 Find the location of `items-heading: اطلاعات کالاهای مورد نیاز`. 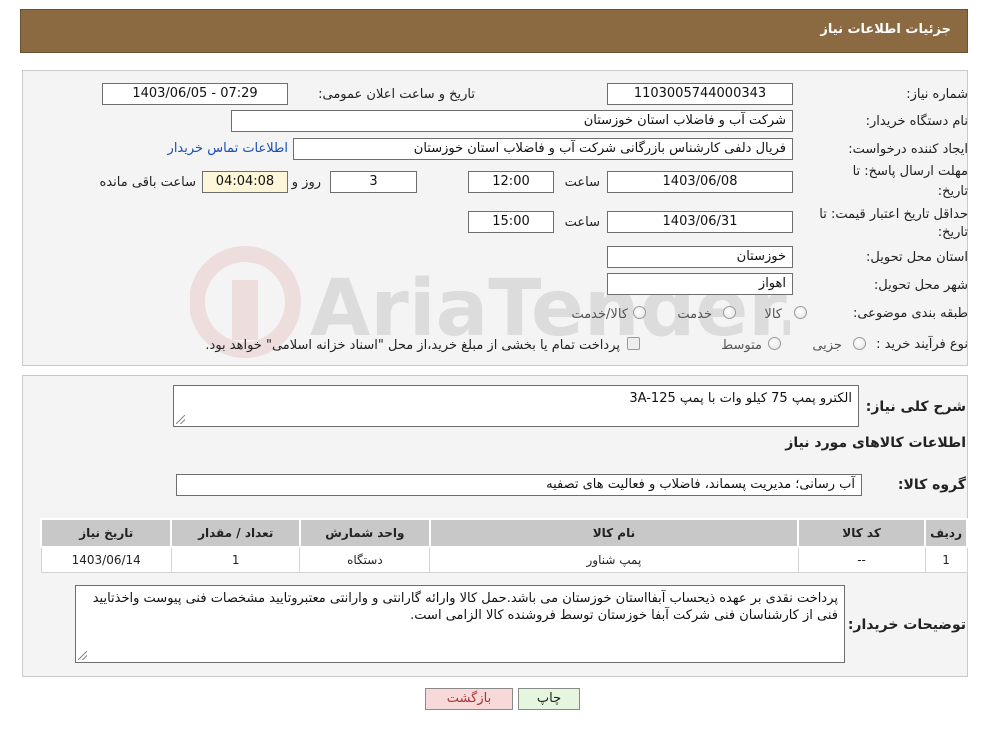

items-heading: اطلاعات کالاهای مورد نیاز is located at coordinates (875, 443).